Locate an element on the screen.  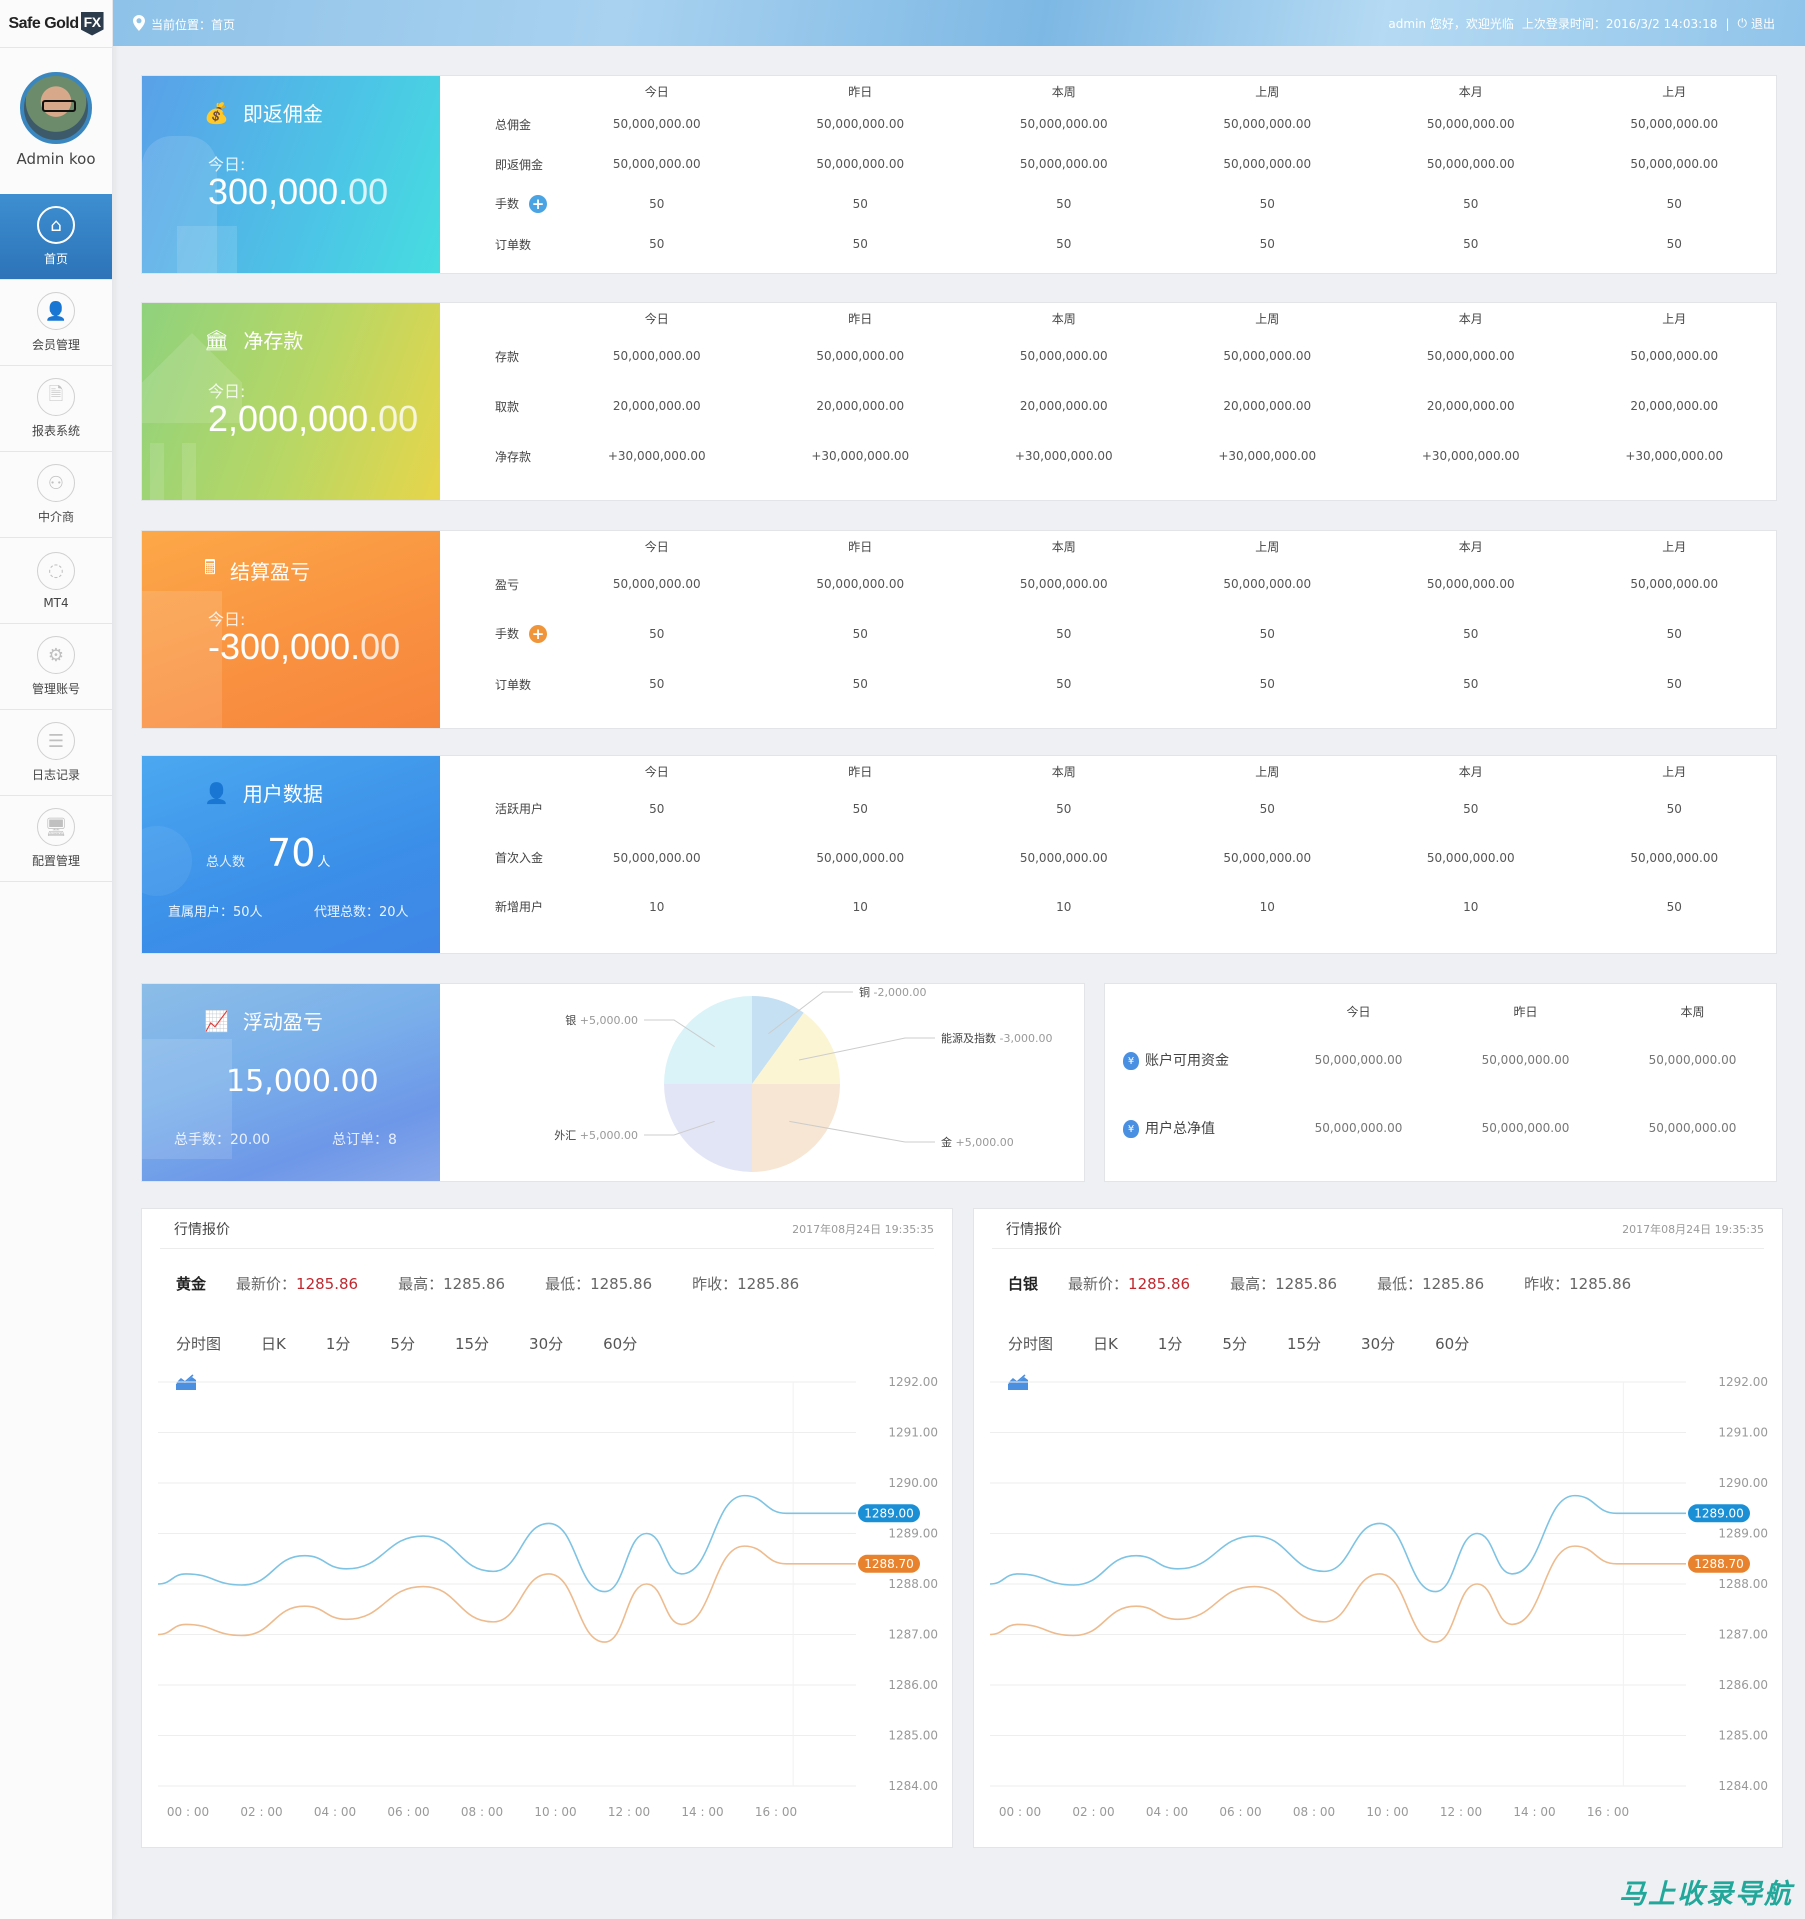
sidebar-item-label: 配置管理 is located at coordinates (55, 861).